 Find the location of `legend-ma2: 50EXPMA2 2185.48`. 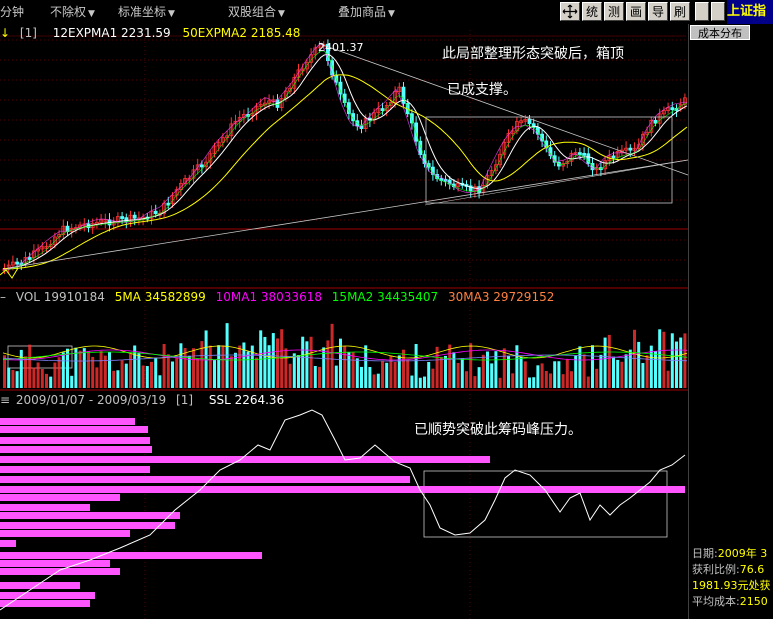

legend-ma2: 50EXPMA2 2185.48 is located at coordinates (241, 33).